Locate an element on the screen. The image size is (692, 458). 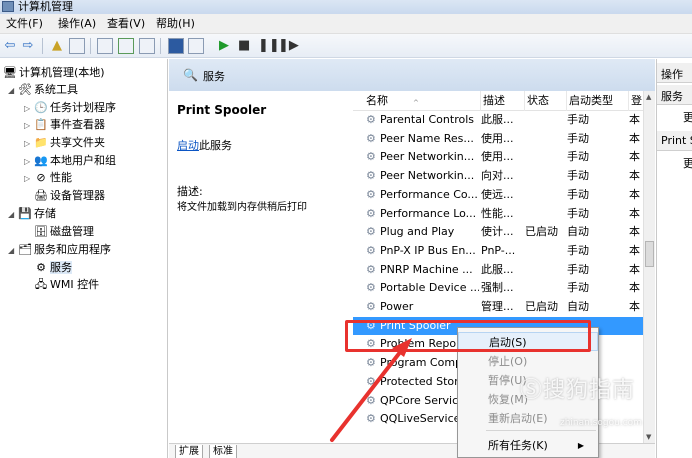
window-title: 计算机管理 is located at coordinates (45, 6).